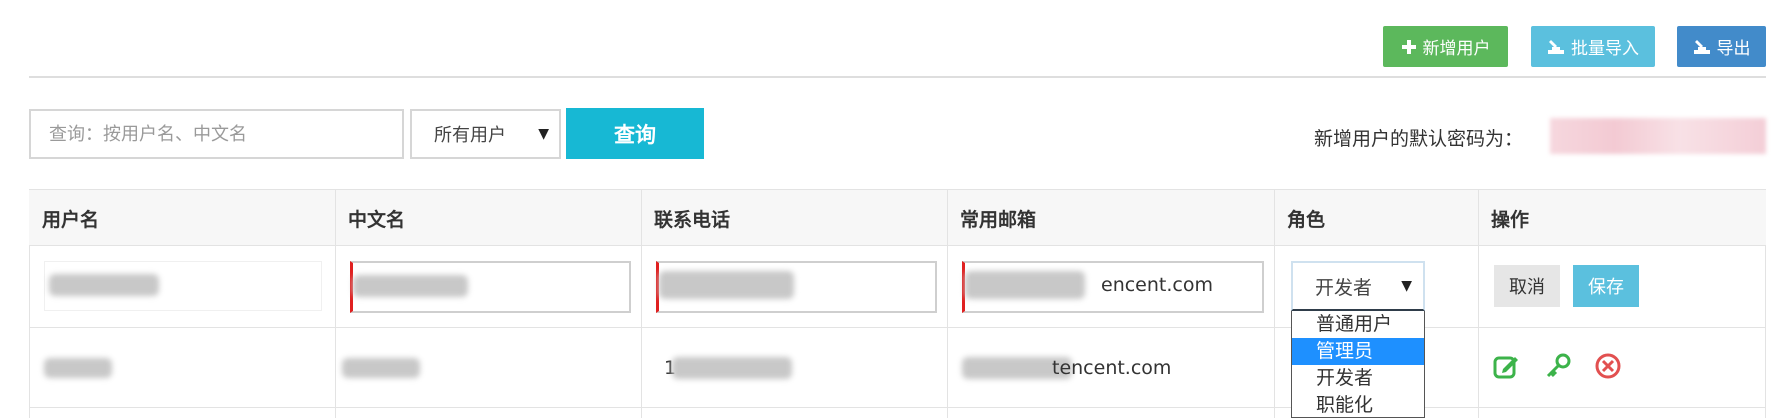 The image size is (1782, 418). Describe the element at coordinates (183, 286) in the screenshot. I see `username-field` at that location.